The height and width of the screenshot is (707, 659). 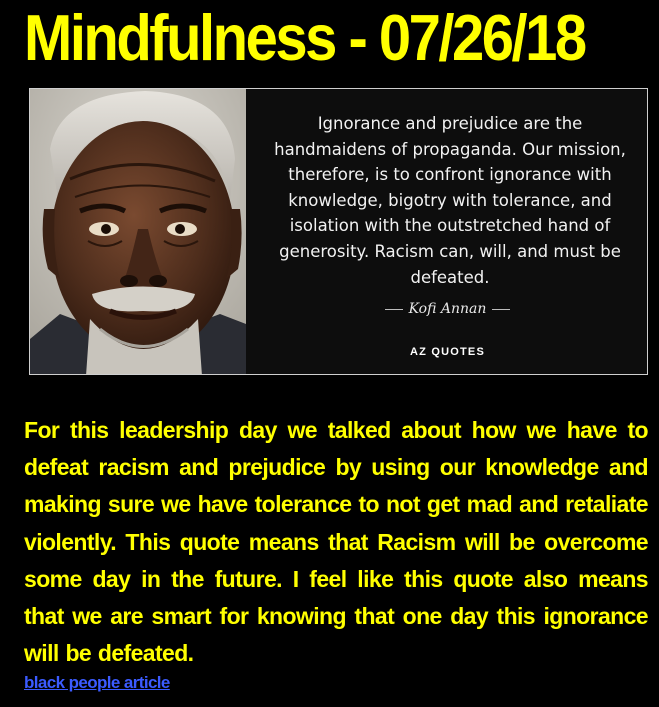 What do you see at coordinates (447, 352) in the screenshot?
I see `brand-logo: AZ QUOTES` at bounding box center [447, 352].